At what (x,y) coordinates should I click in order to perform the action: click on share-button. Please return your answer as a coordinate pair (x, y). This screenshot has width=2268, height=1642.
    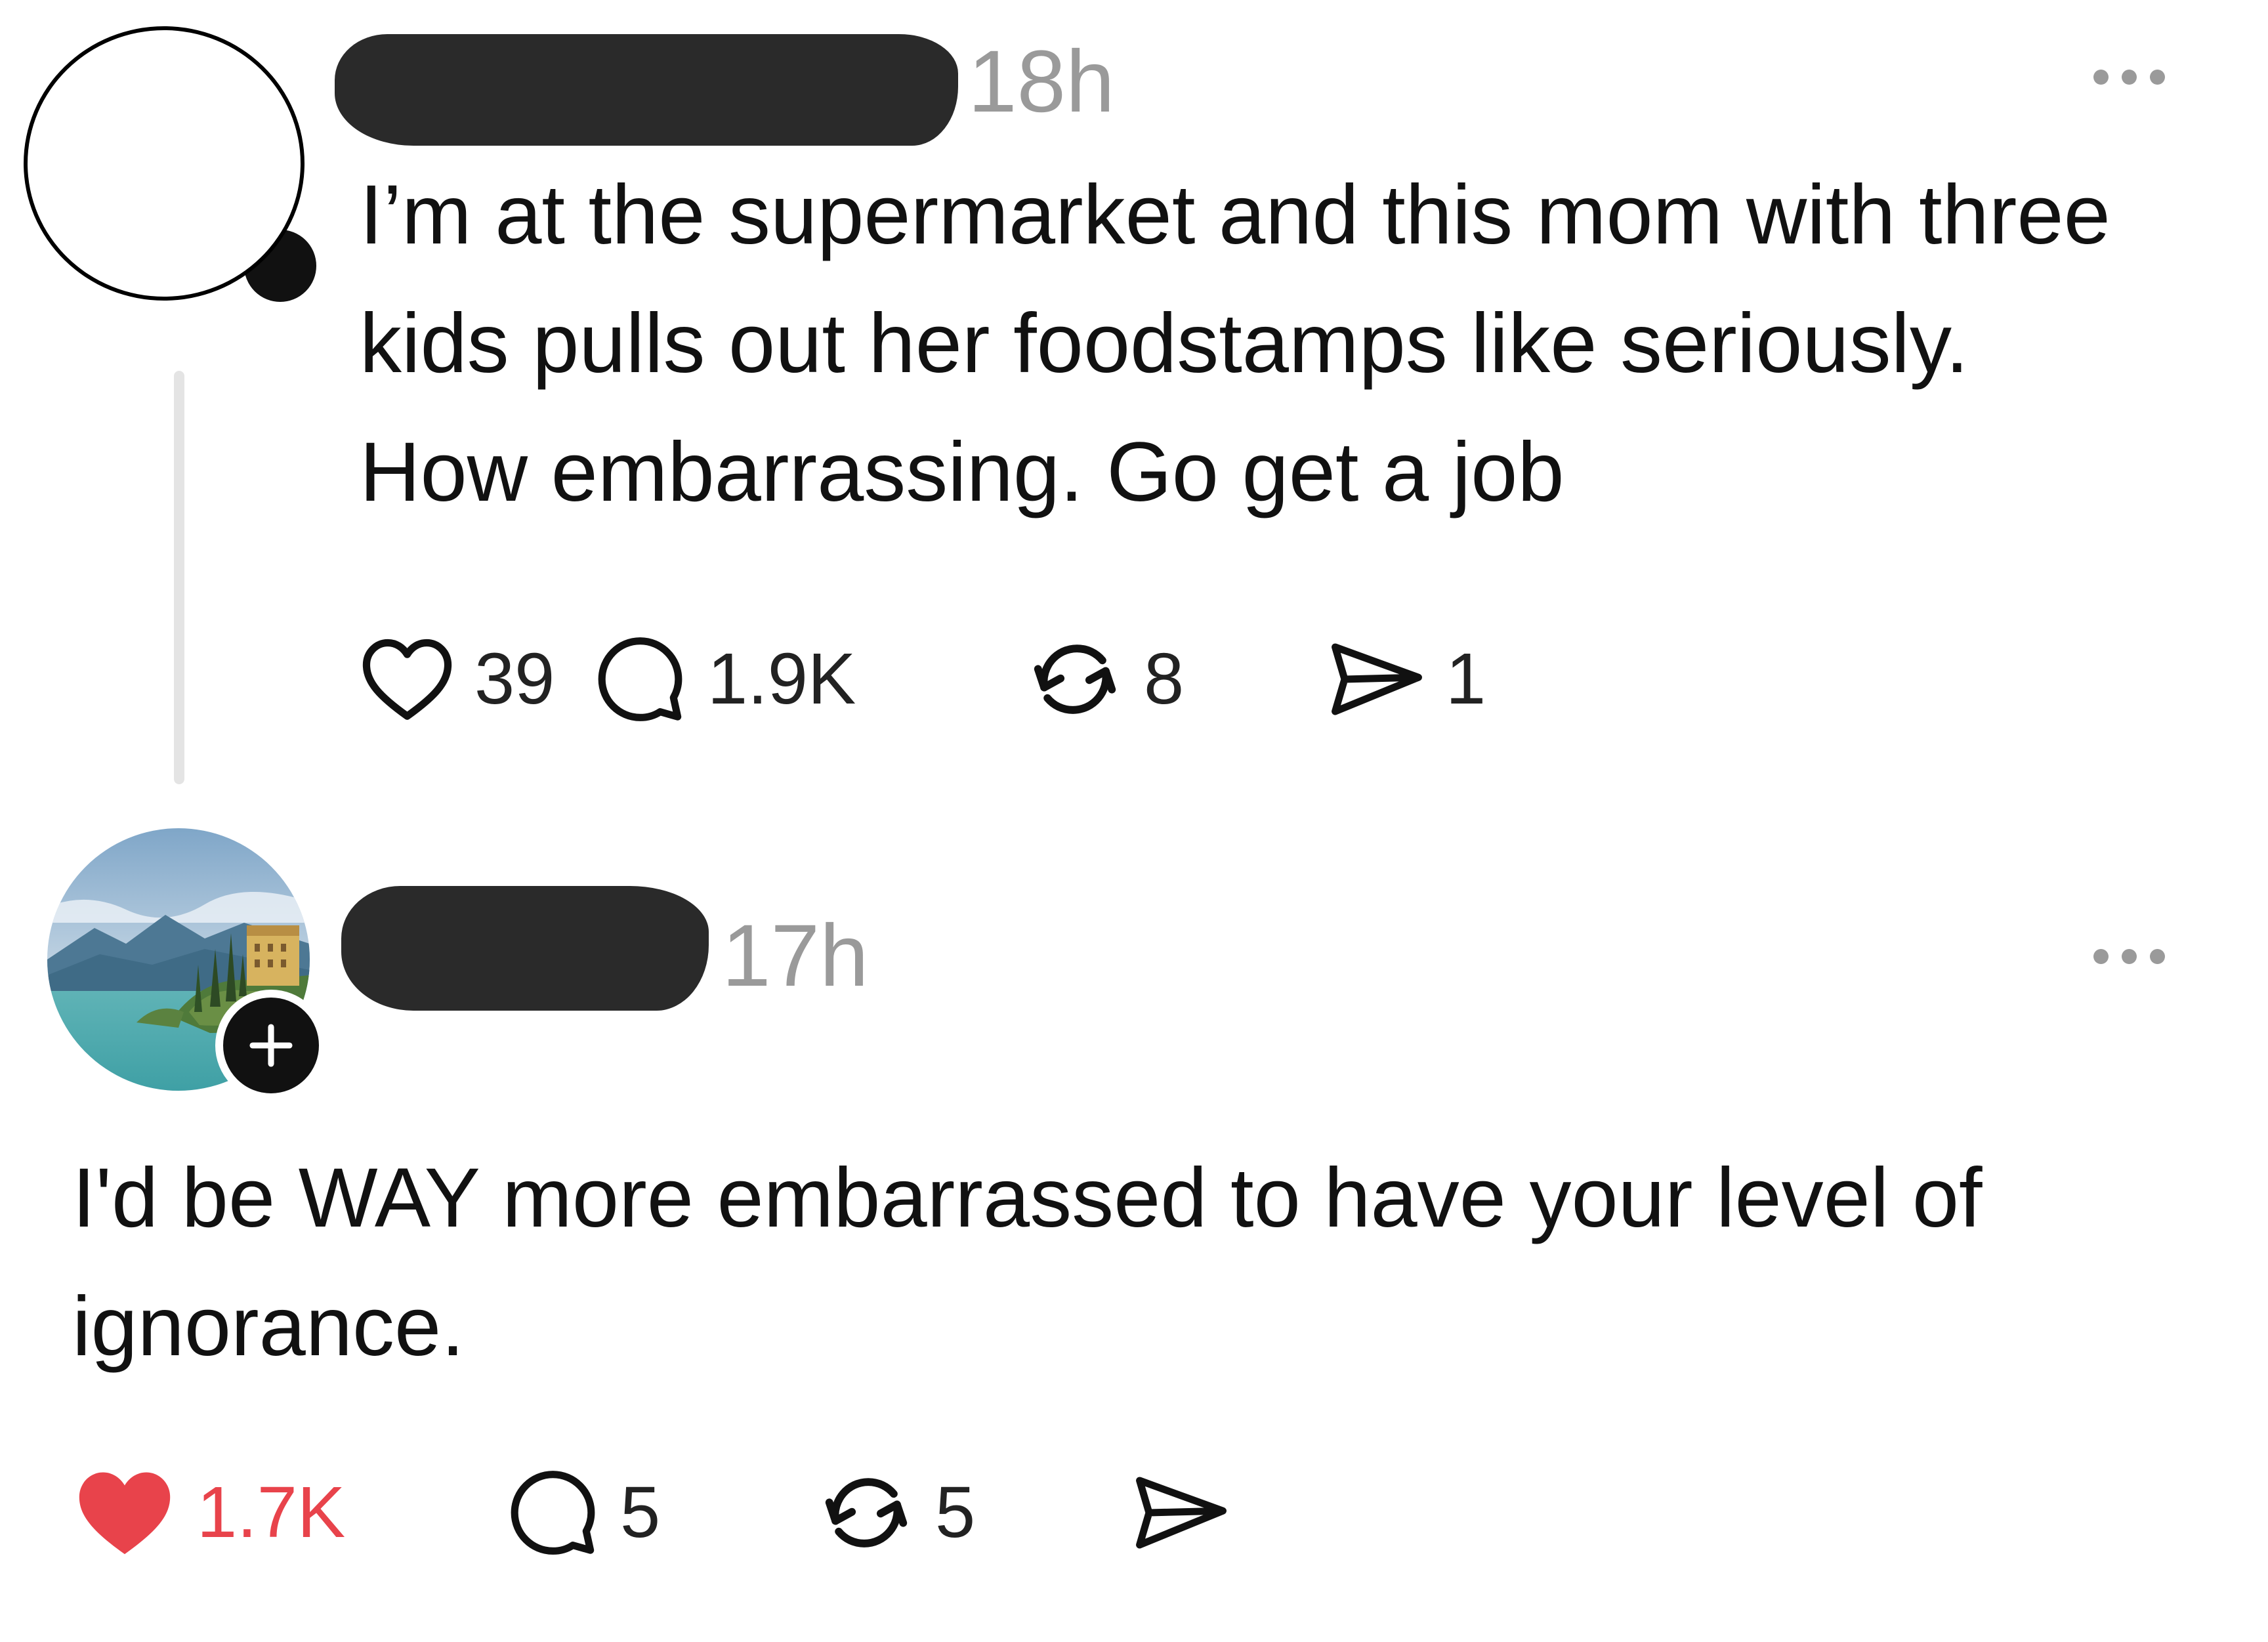
    Looking at the image, I should click on (1181, 1512).